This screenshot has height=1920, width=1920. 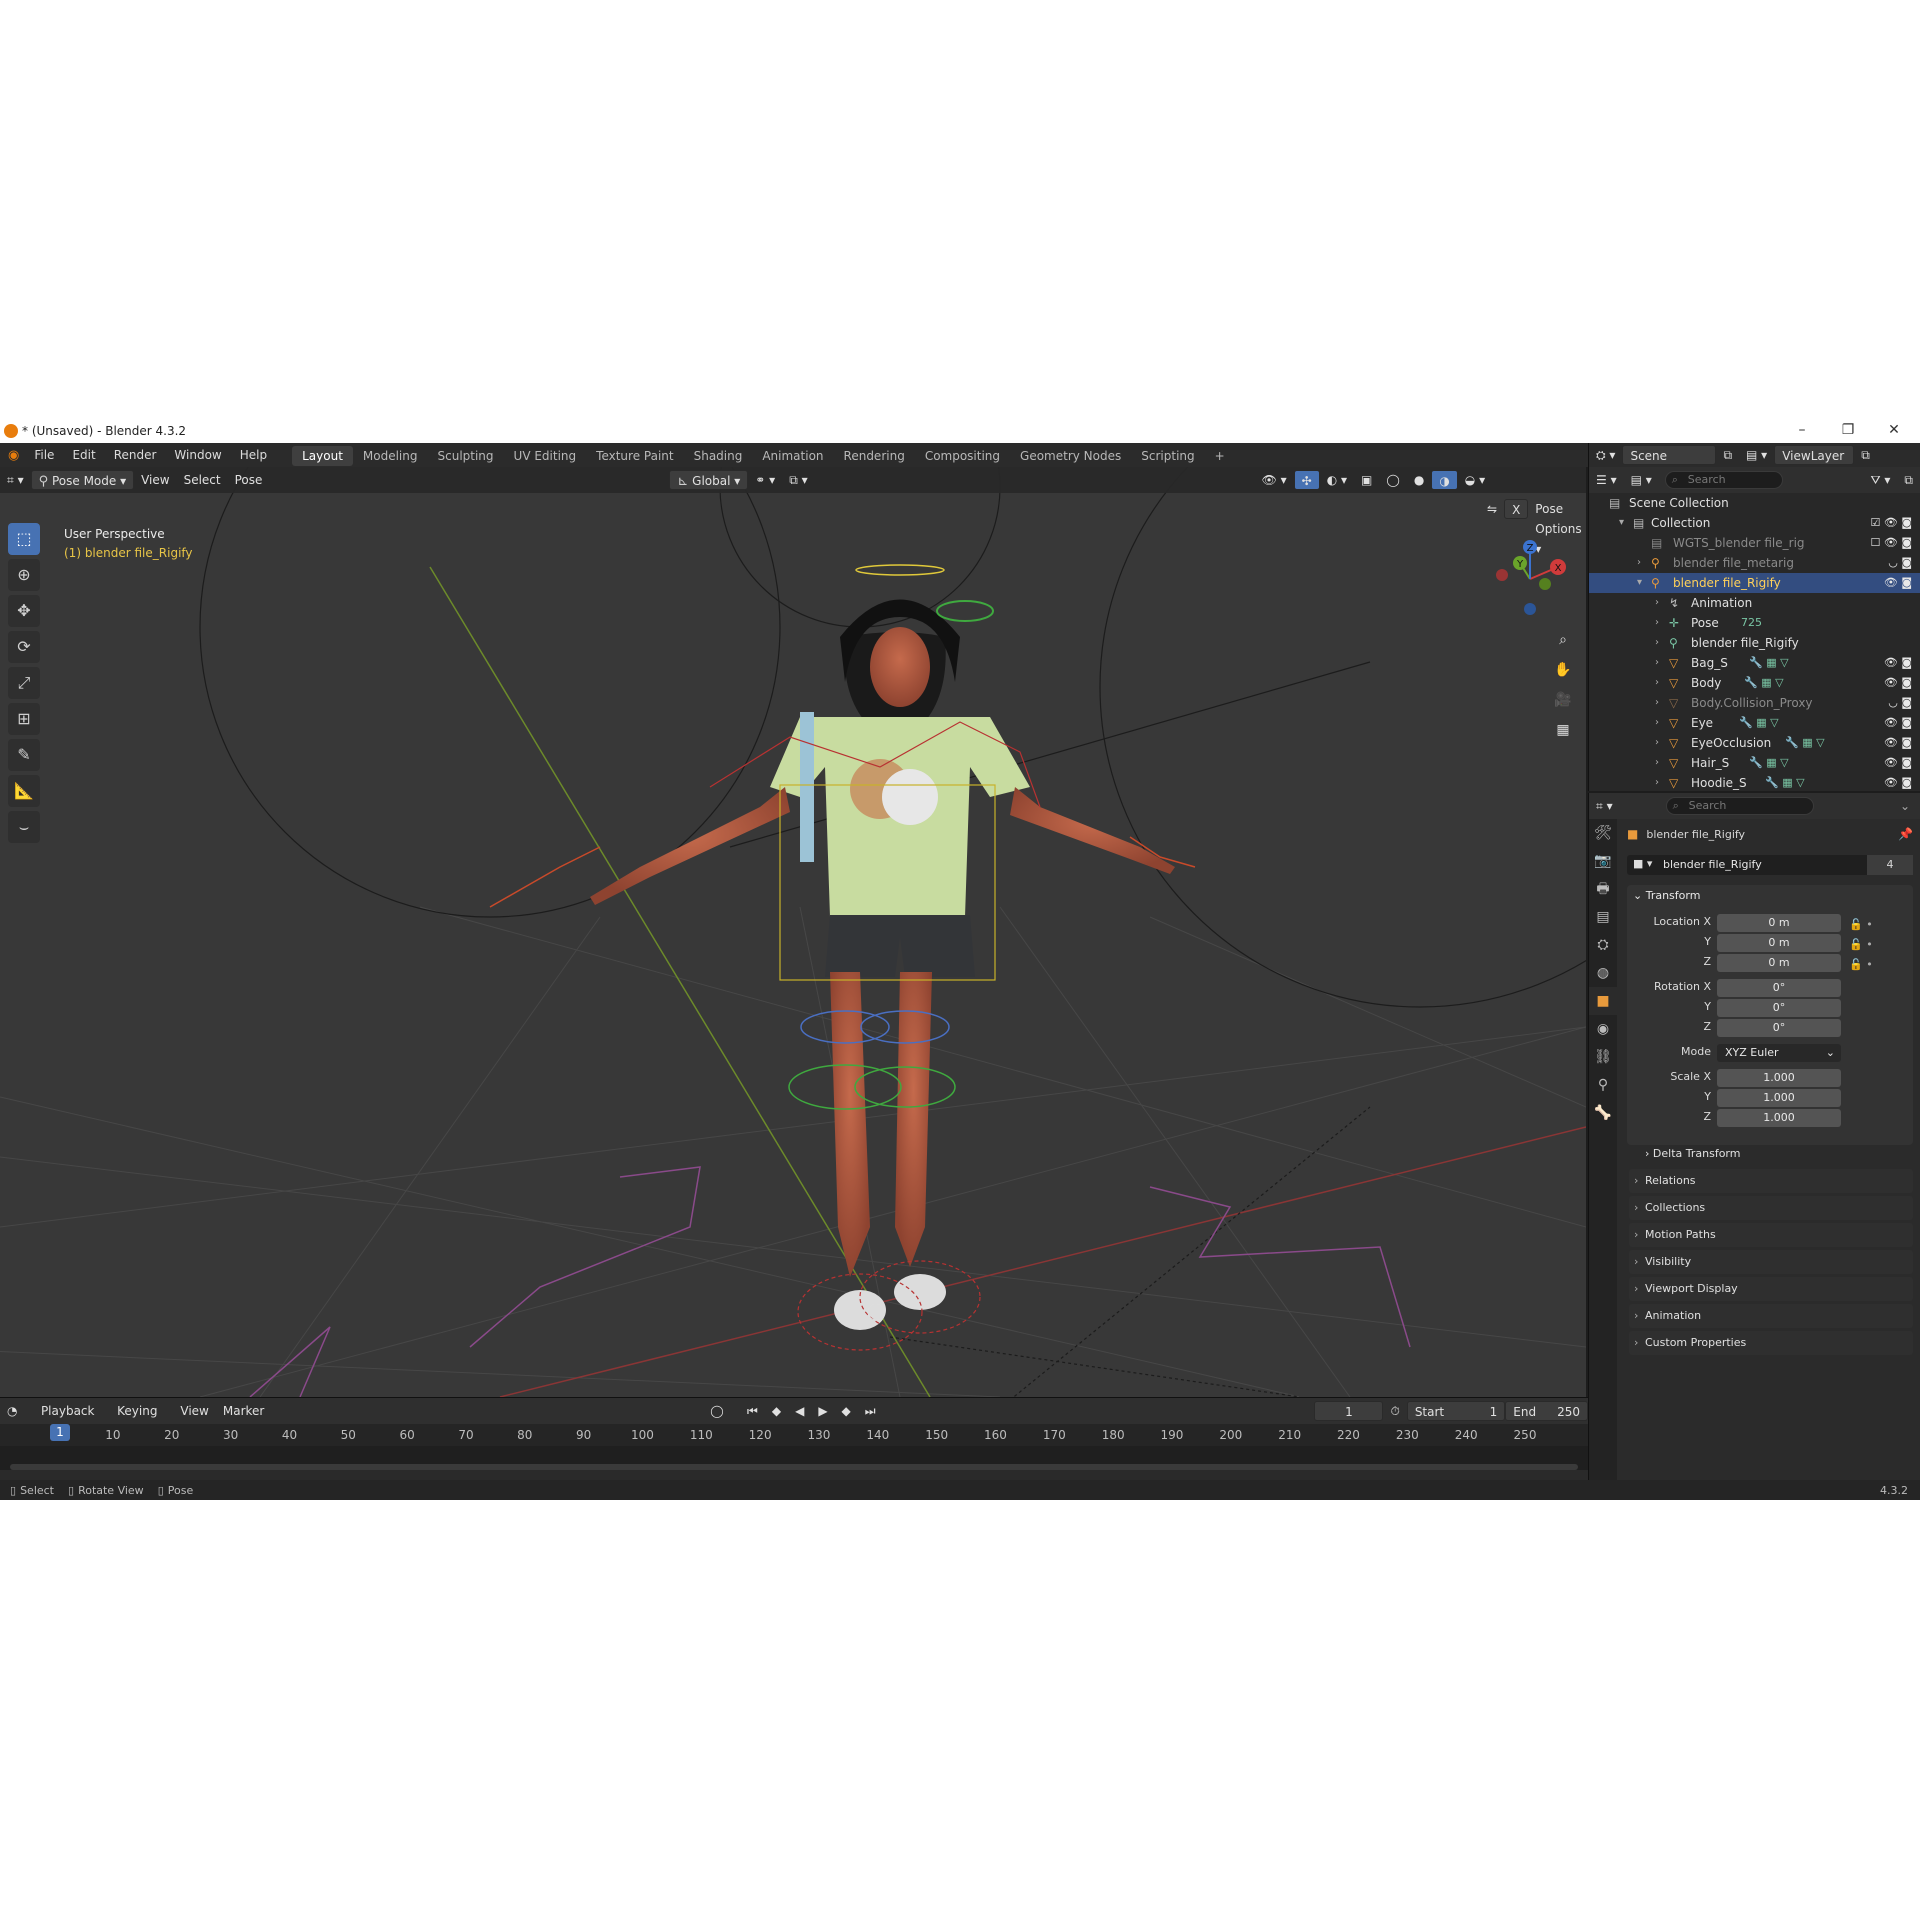 I want to click on properties-search-input: ⌕ Search, so click(x=1739, y=806).